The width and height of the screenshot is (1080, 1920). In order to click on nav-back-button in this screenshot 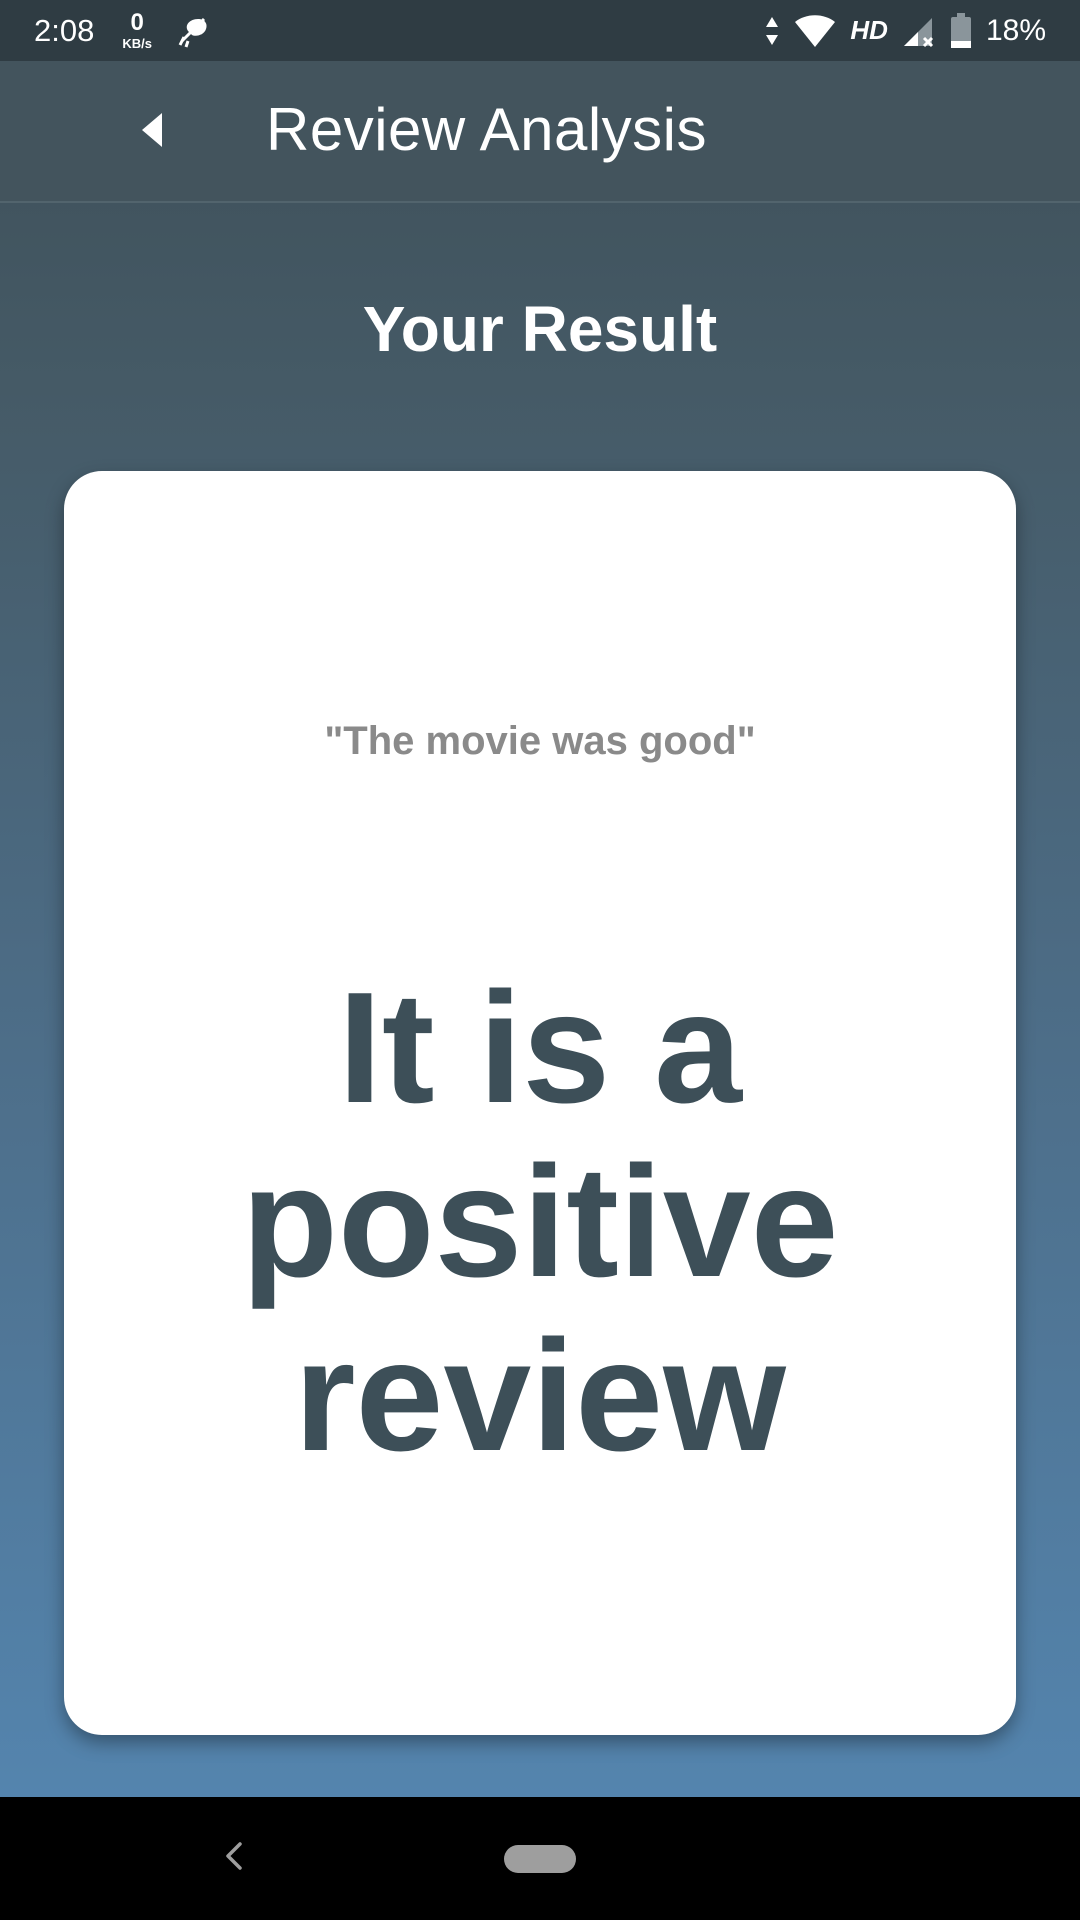, I will do `click(234, 1858)`.